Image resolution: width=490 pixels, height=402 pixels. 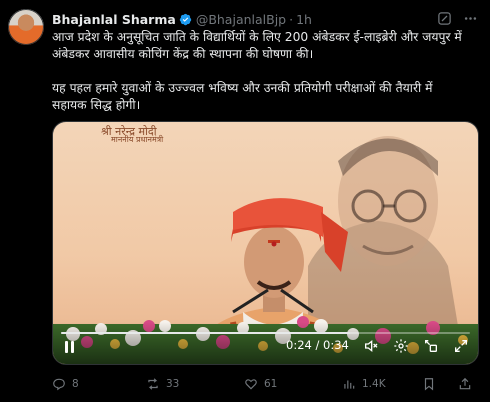 What do you see at coordinates (371, 346) in the screenshot?
I see `volume-mute-icon` at bounding box center [371, 346].